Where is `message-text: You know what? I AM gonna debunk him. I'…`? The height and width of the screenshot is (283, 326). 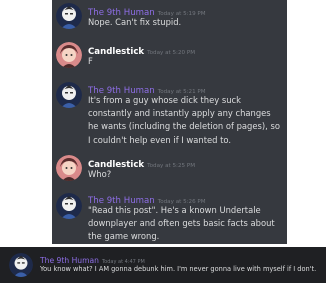 message-text: You know what? I AM gonna debunk him. I'… is located at coordinates (178, 269).